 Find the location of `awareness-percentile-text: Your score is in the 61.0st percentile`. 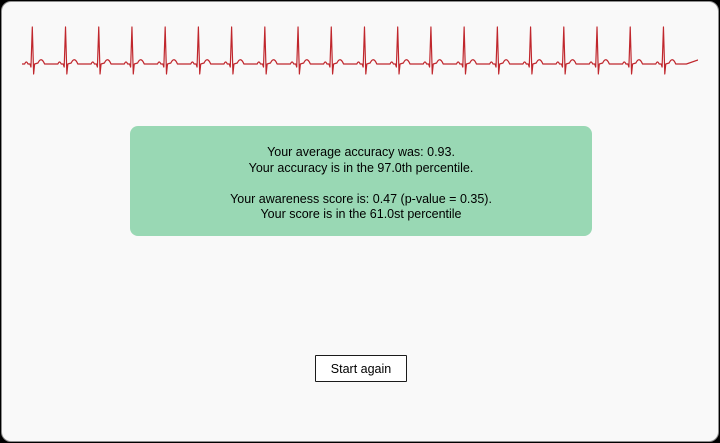

awareness-percentile-text: Your score is in the 61.0st percentile is located at coordinates (361, 214).